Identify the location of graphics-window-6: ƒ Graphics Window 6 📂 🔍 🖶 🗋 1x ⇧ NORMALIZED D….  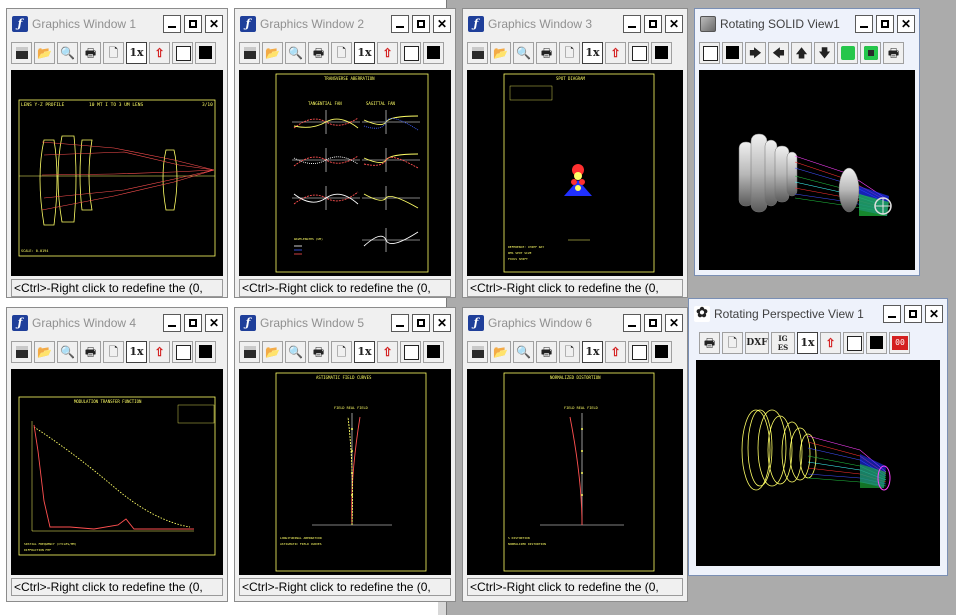
(575, 454).